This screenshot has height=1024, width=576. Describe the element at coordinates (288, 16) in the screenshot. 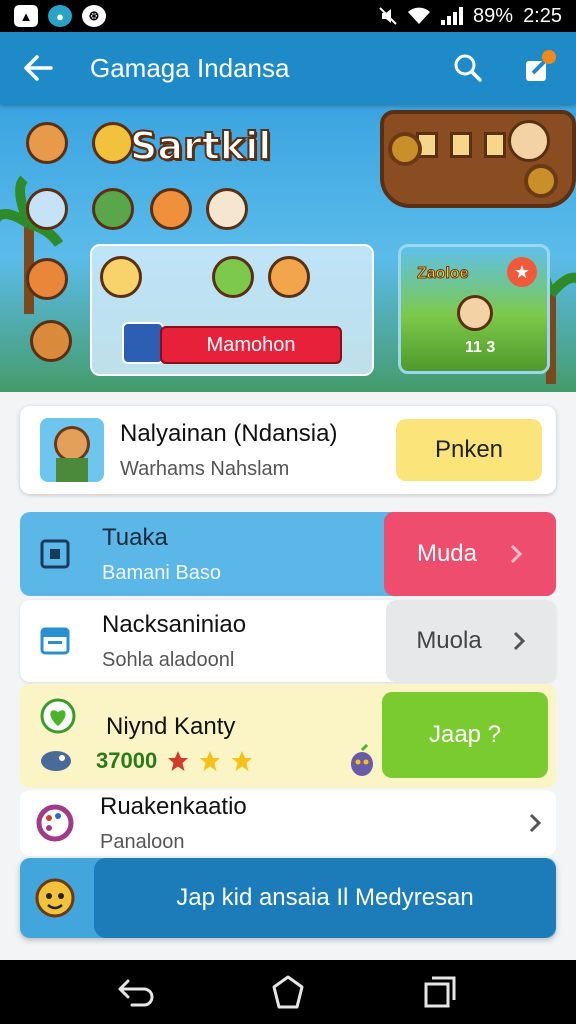

I see `status-bar: ▲ ● ⊛ 89% 2:25` at that location.